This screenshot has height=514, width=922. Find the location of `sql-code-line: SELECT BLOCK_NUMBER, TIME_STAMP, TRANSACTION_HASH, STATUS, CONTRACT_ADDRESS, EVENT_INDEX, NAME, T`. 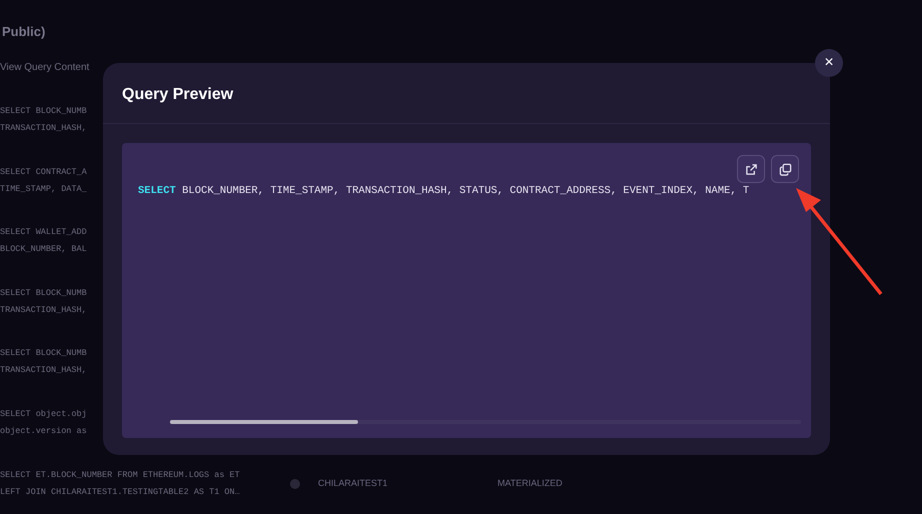

sql-code-line: SELECT BLOCK_NUMBER, TIME_STAMP, TRANSACTION_HASH, STATUS, CONTRACT_ADDRESS, EVENT_INDEX, NAME, T is located at coordinates (444, 191).